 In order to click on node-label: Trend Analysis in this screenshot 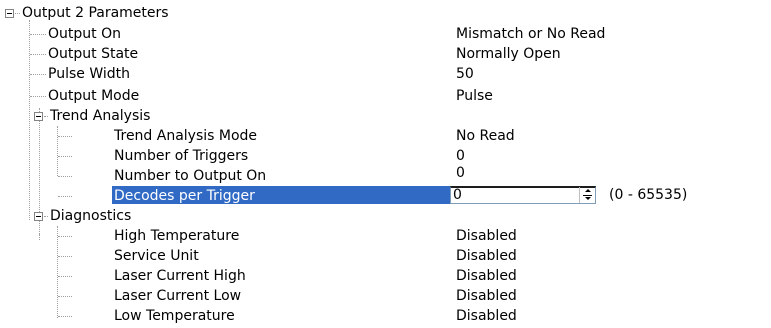, I will do `click(100, 116)`.